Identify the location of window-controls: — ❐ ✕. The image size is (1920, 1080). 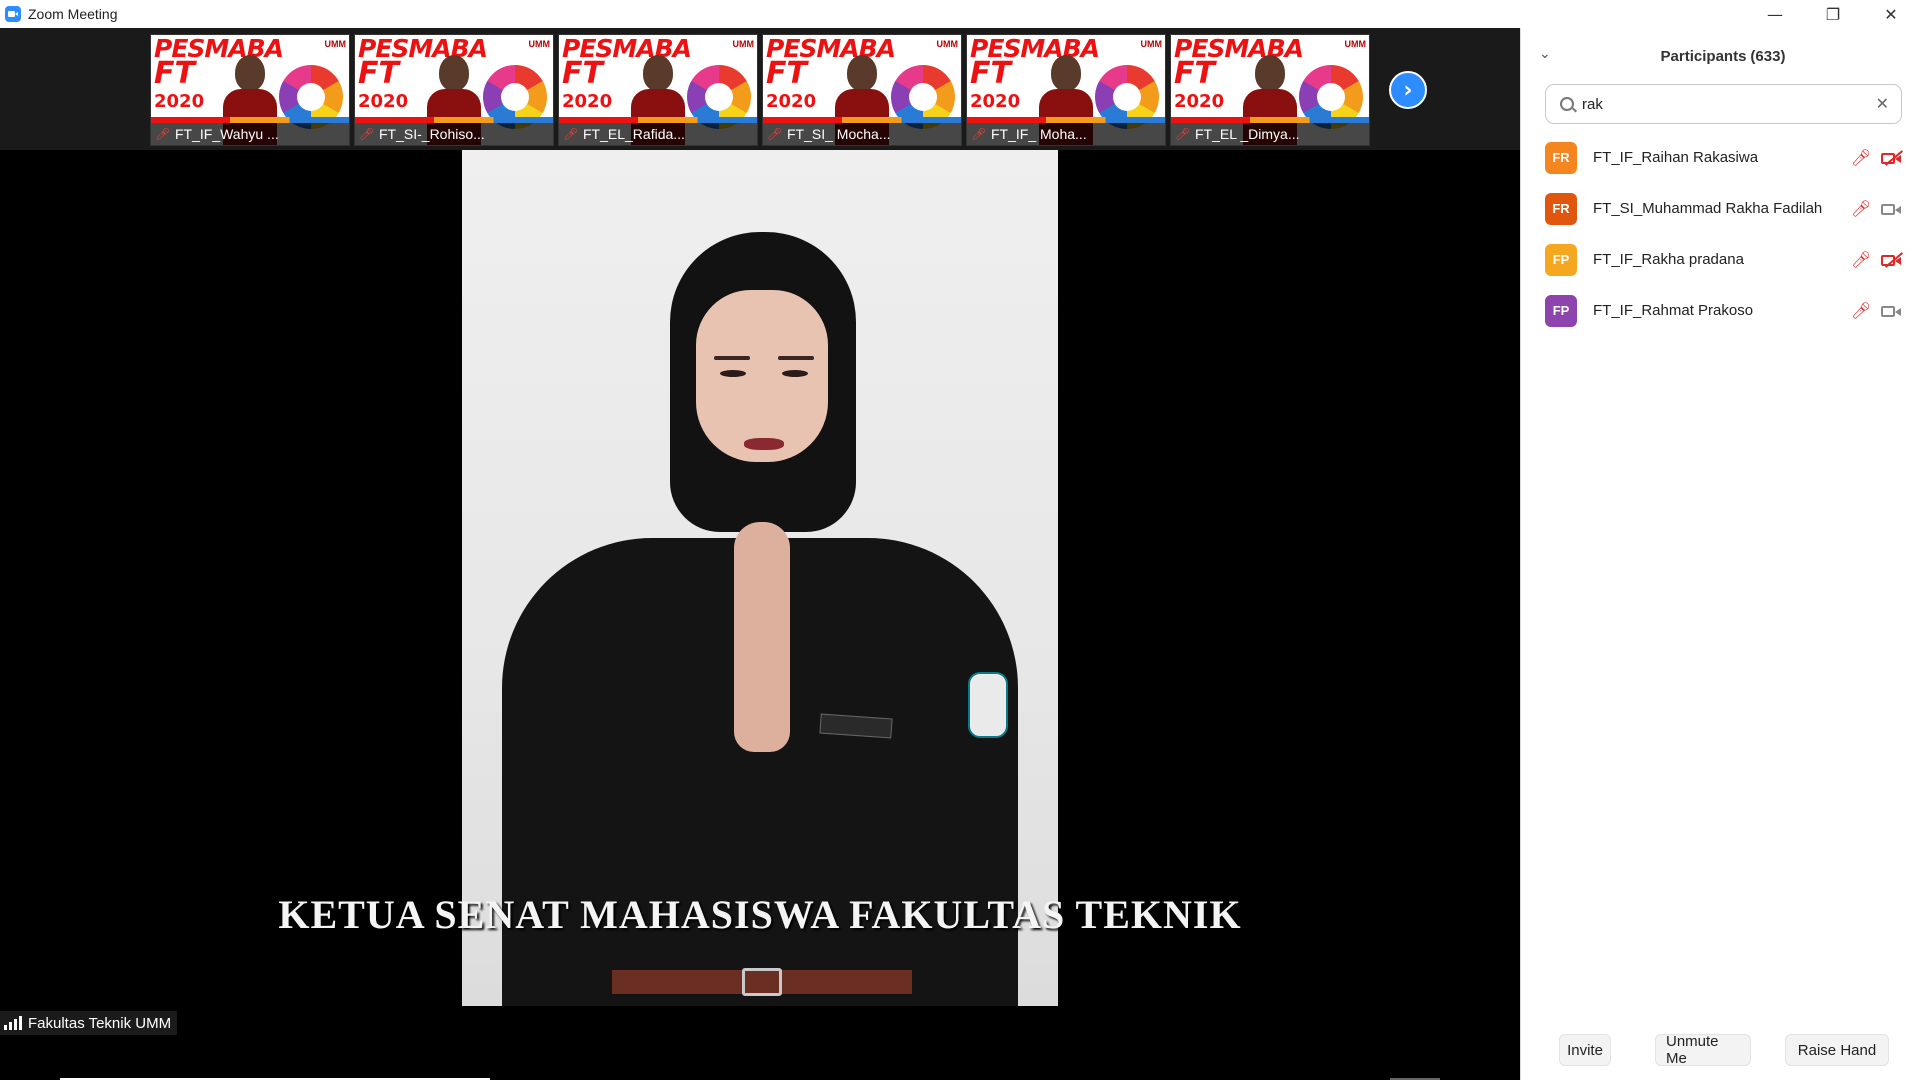
(1833, 14).